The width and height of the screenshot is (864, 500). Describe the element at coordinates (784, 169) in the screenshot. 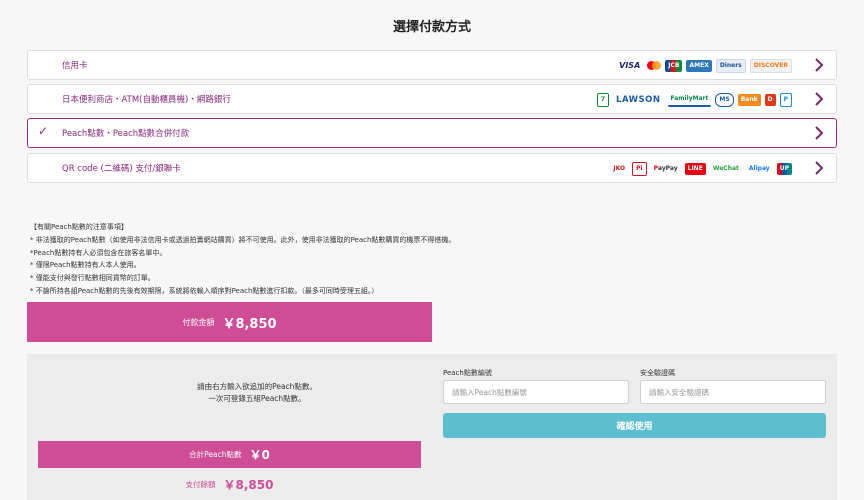

I see `unionpay-logo: UP` at that location.